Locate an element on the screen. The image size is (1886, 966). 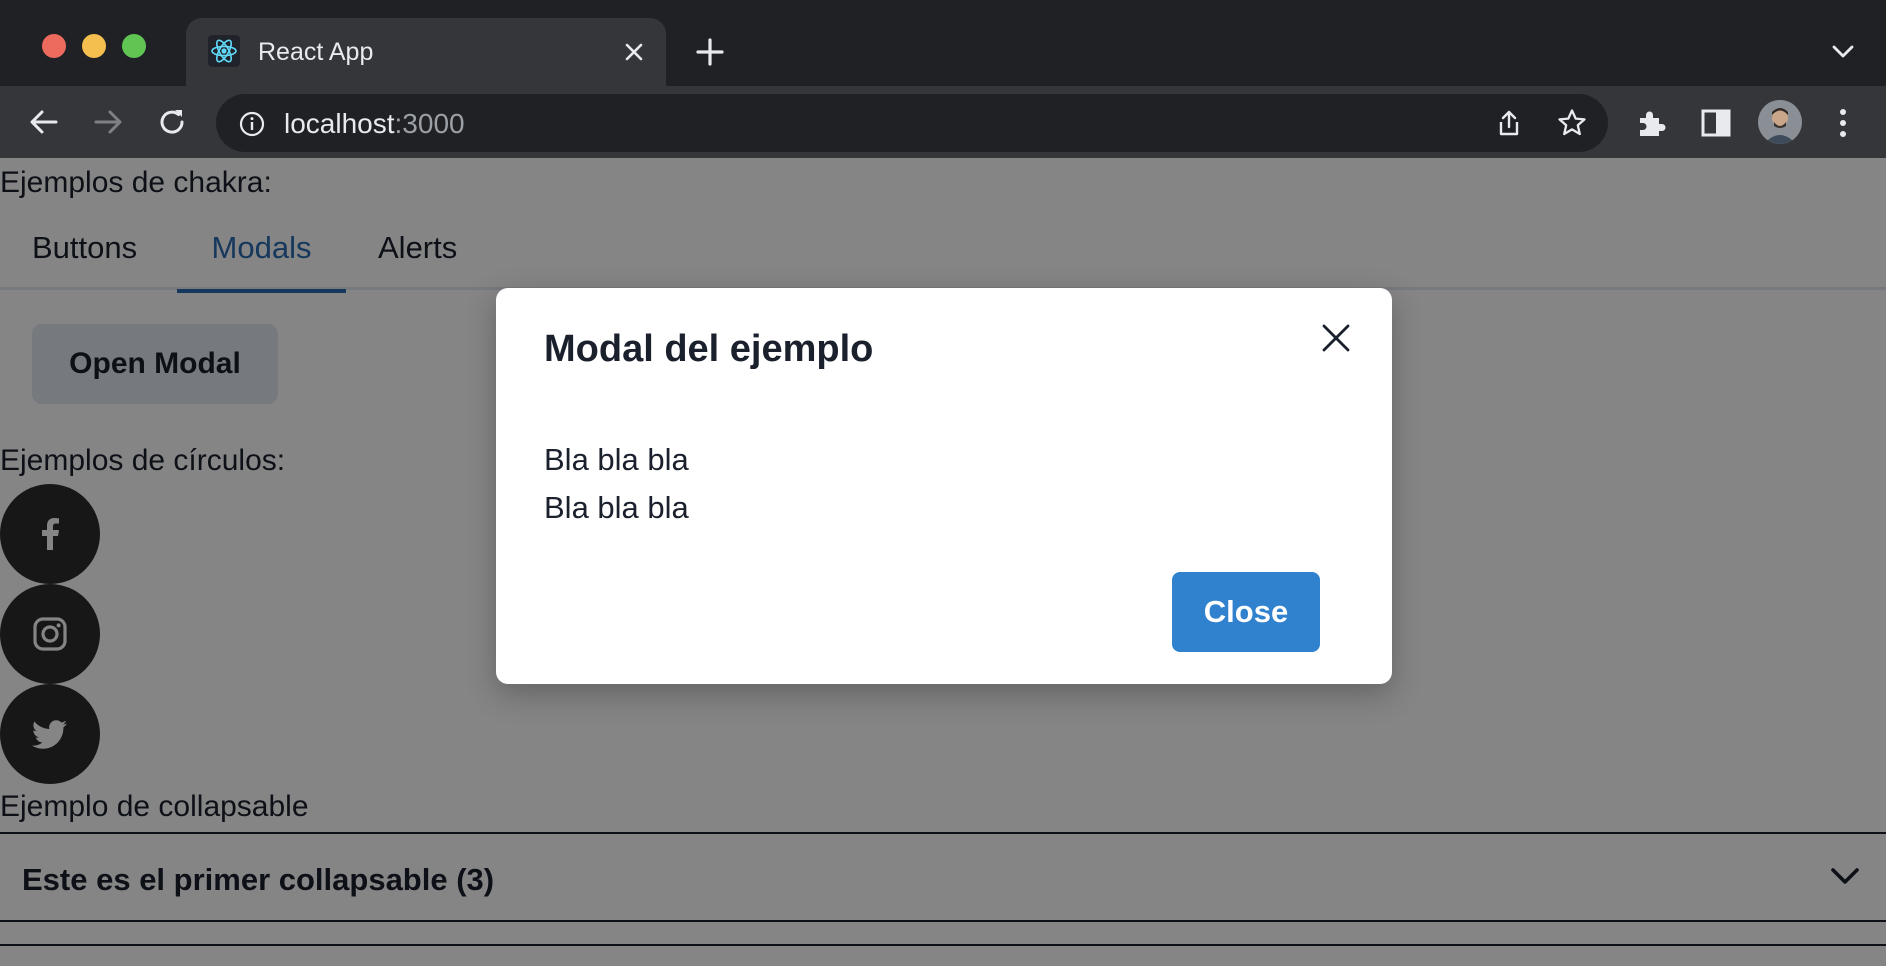
react-favicon is located at coordinates (224, 51).